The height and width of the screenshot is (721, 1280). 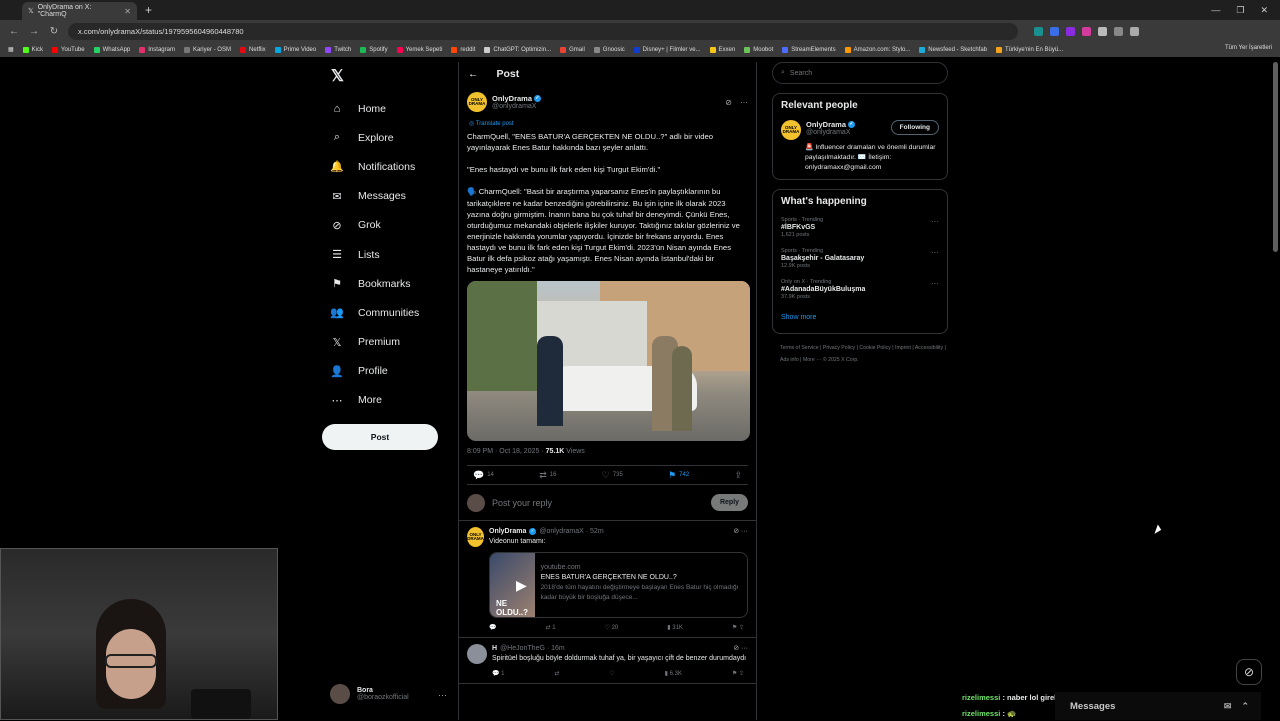 What do you see at coordinates (860, 317) in the screenshot?
I see `show-more-link: Show more` at bounding box center [860, 317].